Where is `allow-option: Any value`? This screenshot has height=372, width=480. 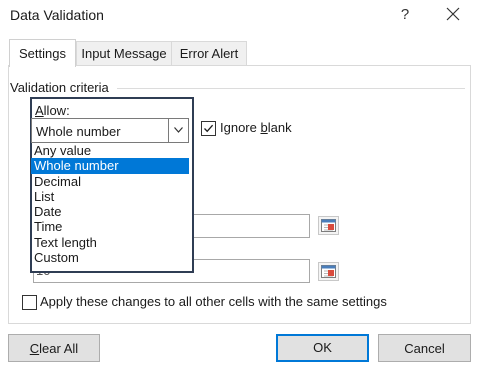
allow-option: Any value is located at coordinates (110, 150).